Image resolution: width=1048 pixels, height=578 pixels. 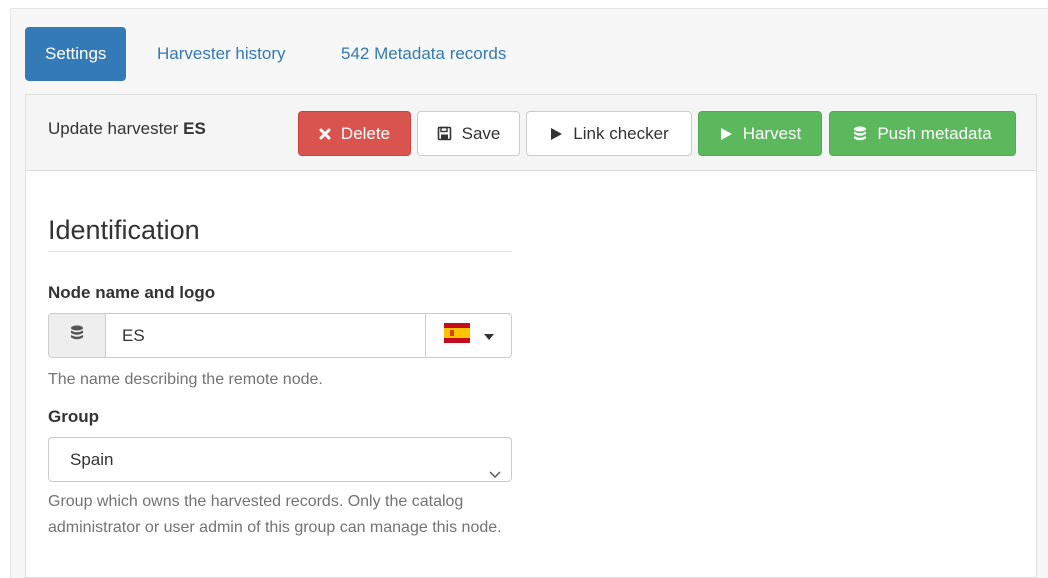 I want to click on floppy-disk-icon, so click(x=444, y=133).